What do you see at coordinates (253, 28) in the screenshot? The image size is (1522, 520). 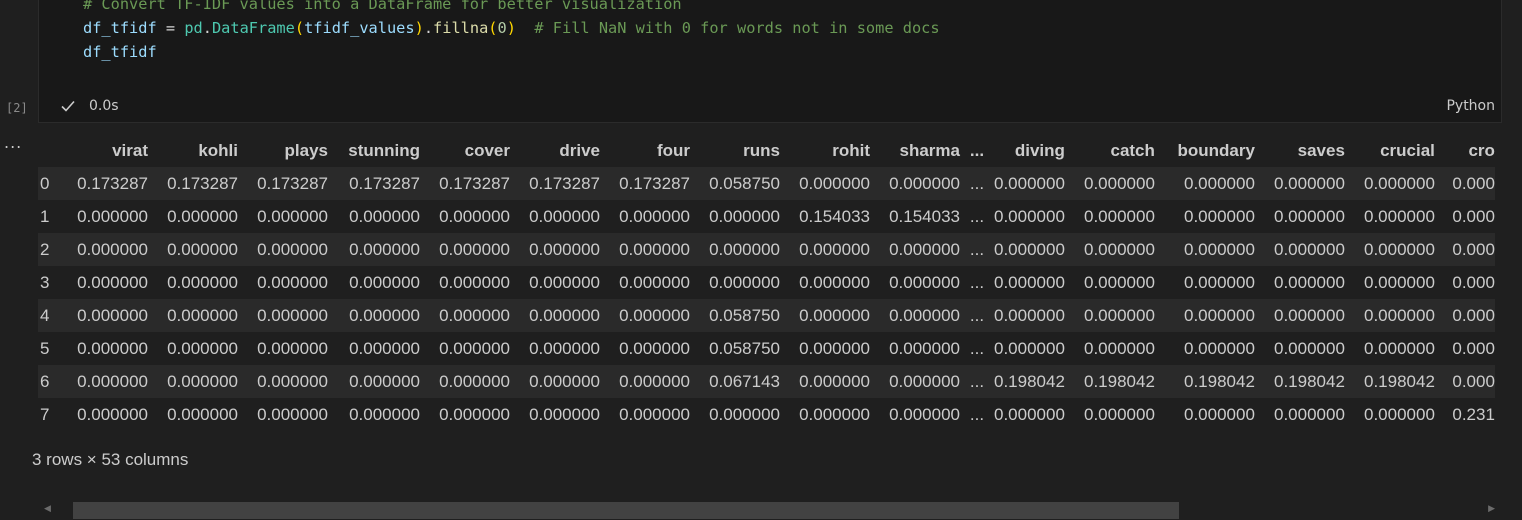 I see `code-token: DataFrame` at bounding box center [253, 28].